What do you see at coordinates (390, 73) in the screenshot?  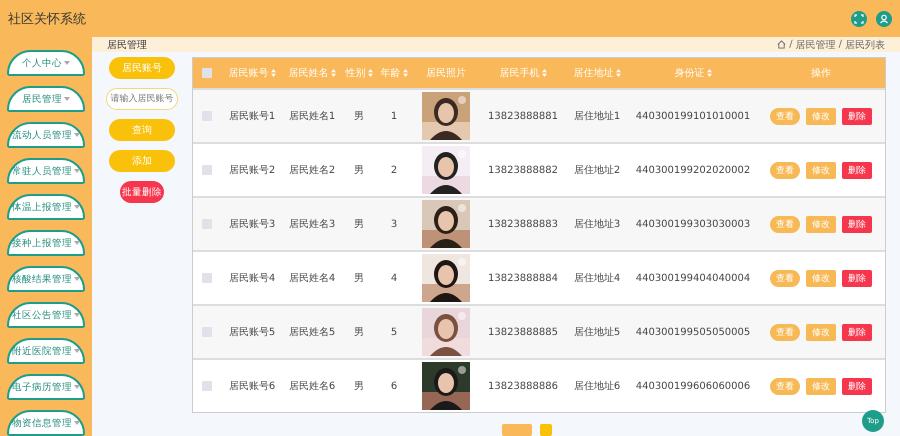 I see `column-header: 年龄` at bounding box center [390, 73].